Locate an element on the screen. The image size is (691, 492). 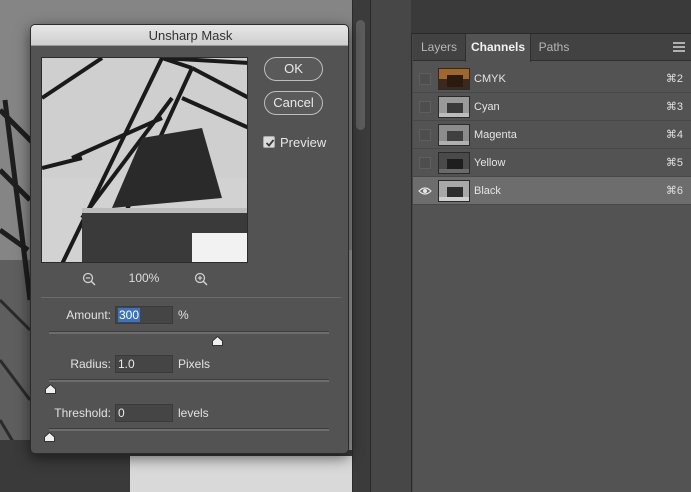
threshold-slider-handle is located at coordinates (49, 437).